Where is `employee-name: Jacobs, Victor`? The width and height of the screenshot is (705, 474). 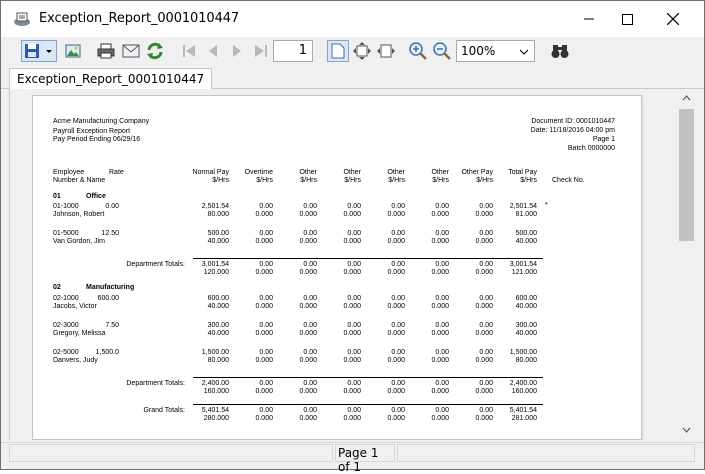
employee-name: Jacobs, Victor is located at coordinates (75, 306).